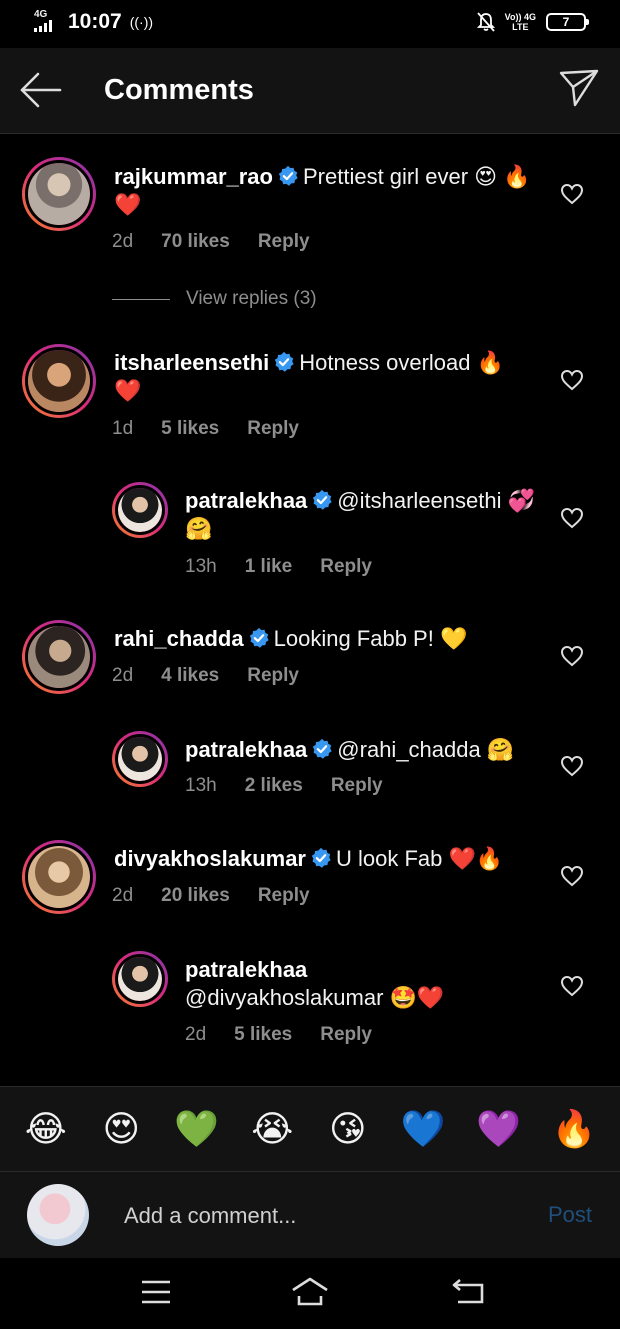  I want to click on comment-meta: 2d 4 likes Reply, so click(205, 676).